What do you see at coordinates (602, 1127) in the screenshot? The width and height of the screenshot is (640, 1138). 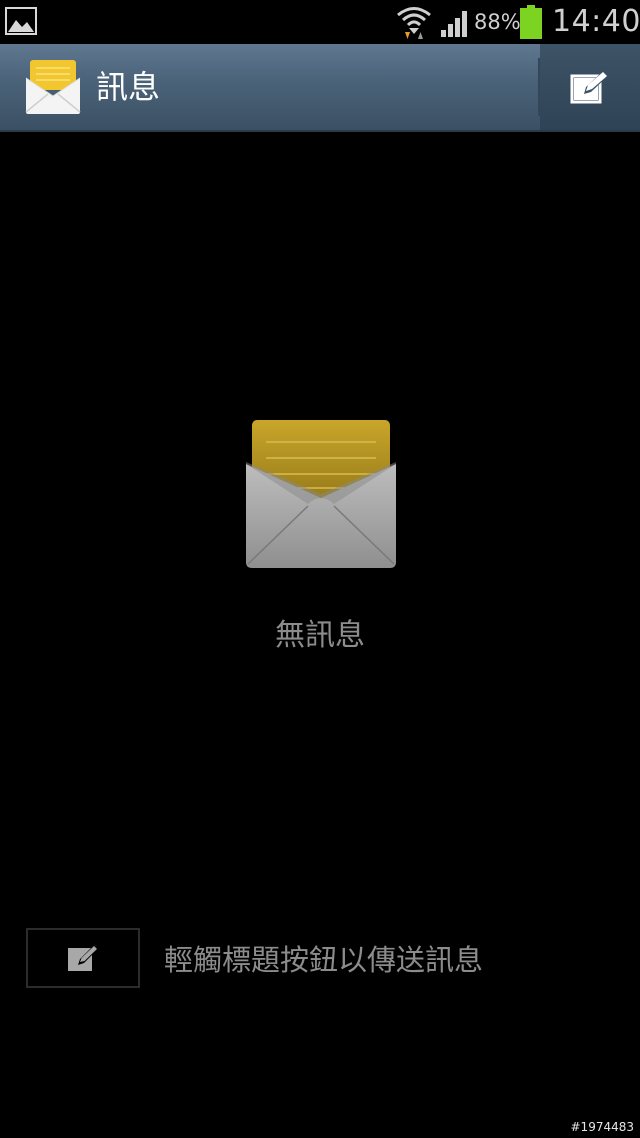 I see `watermark: #1974483` at bounding box center [602, 1127].